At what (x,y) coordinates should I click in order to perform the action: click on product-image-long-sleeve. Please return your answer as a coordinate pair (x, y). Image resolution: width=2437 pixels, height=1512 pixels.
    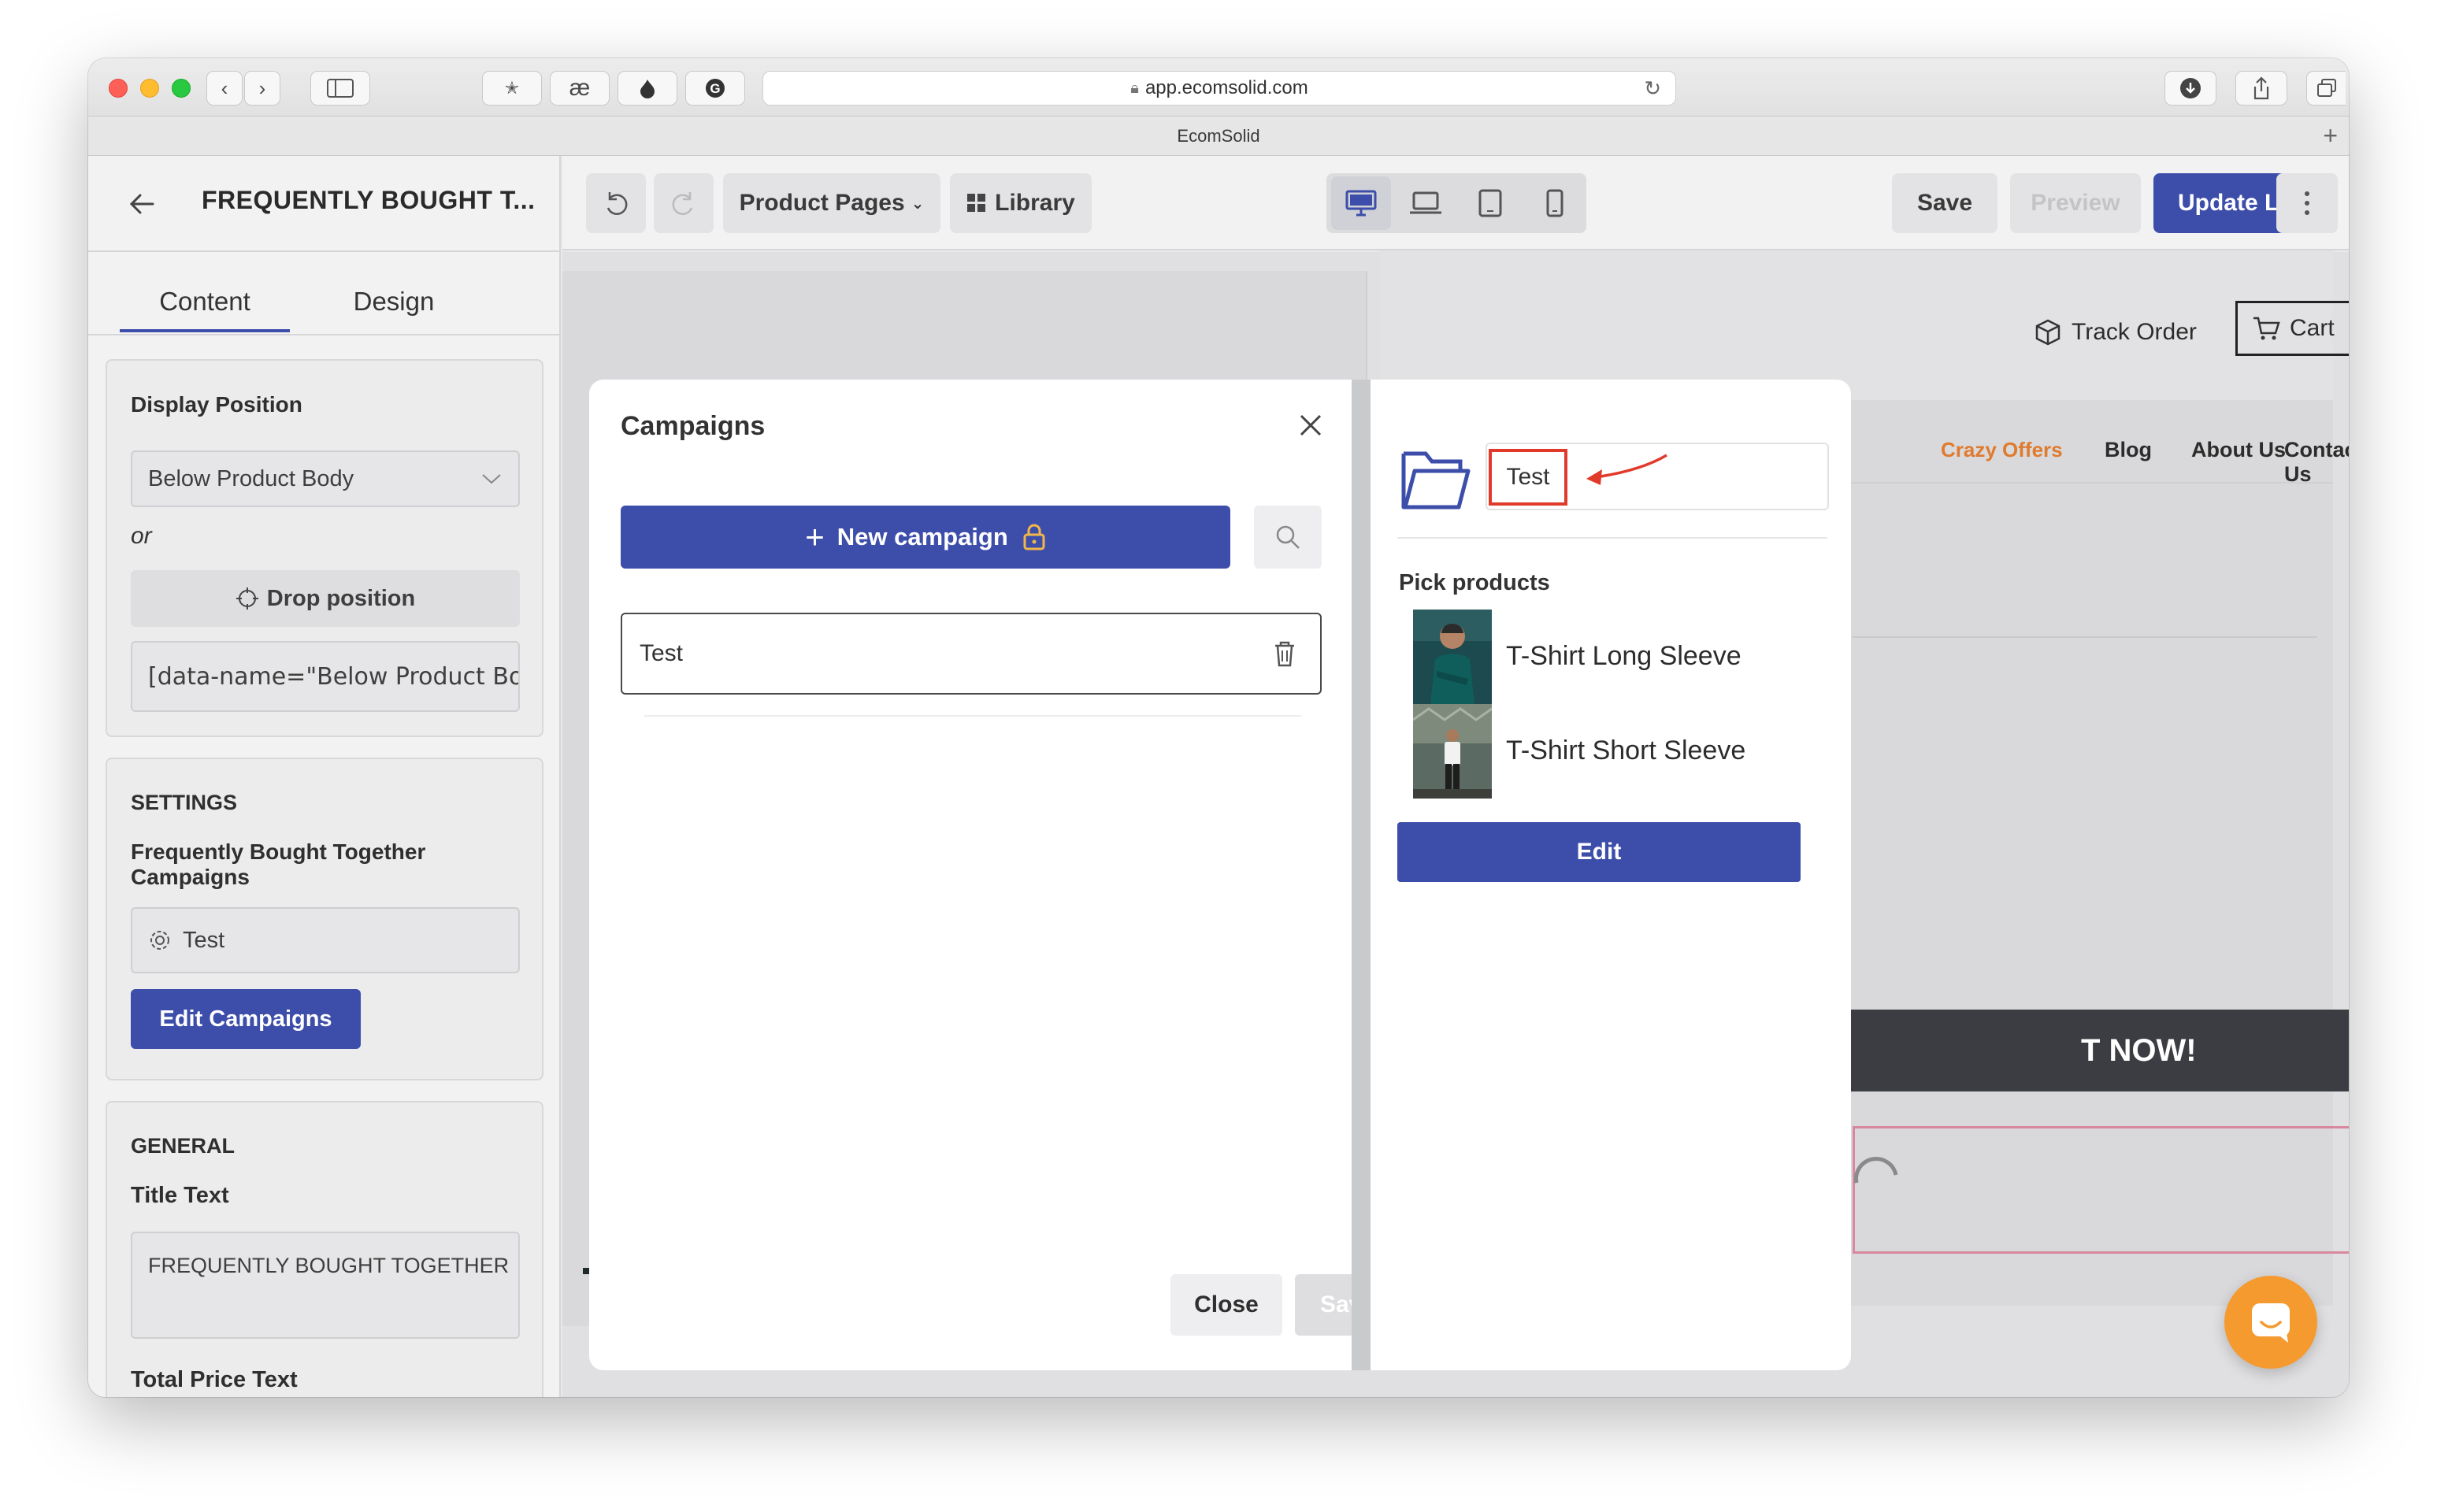
    Looking at the image, I should click on (1452, 657).